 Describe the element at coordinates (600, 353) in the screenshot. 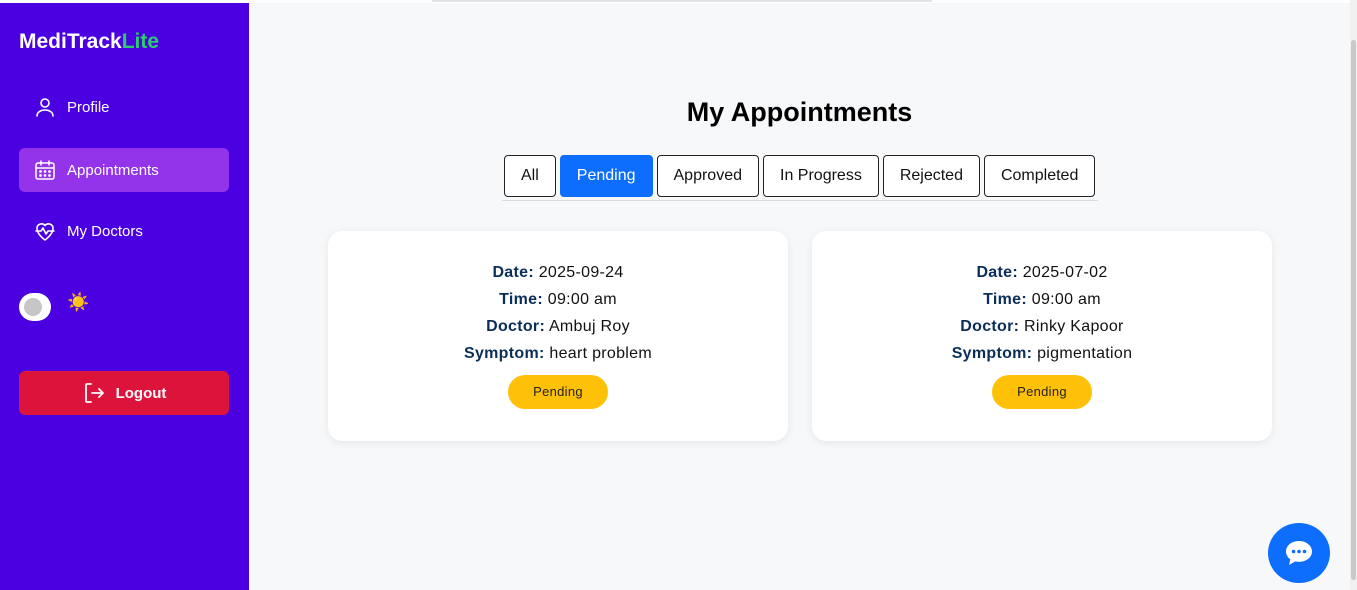

I see `symptom-value: heart problem` at that location.